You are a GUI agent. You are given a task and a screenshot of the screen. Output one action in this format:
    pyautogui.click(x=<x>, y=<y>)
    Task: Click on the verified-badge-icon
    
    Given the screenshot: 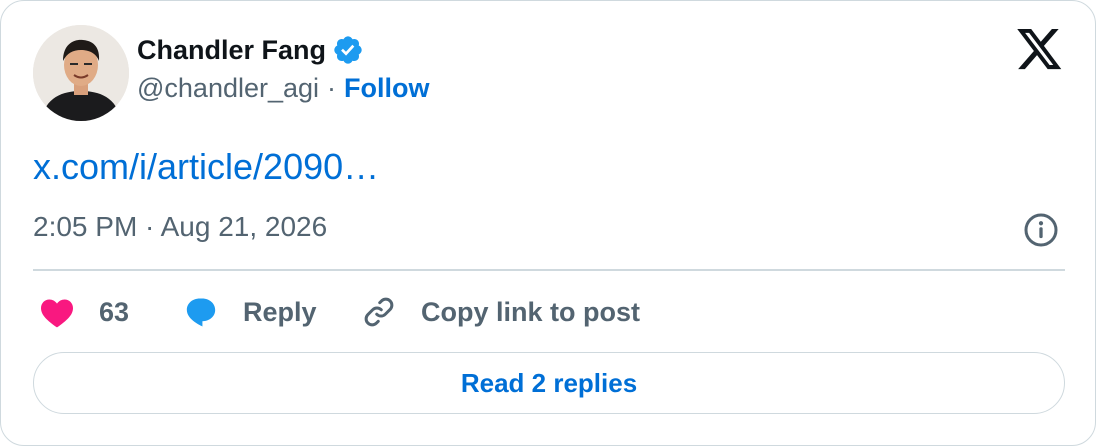 What is the action you would take?
    pyautogui.click(x=348, y=50)
    